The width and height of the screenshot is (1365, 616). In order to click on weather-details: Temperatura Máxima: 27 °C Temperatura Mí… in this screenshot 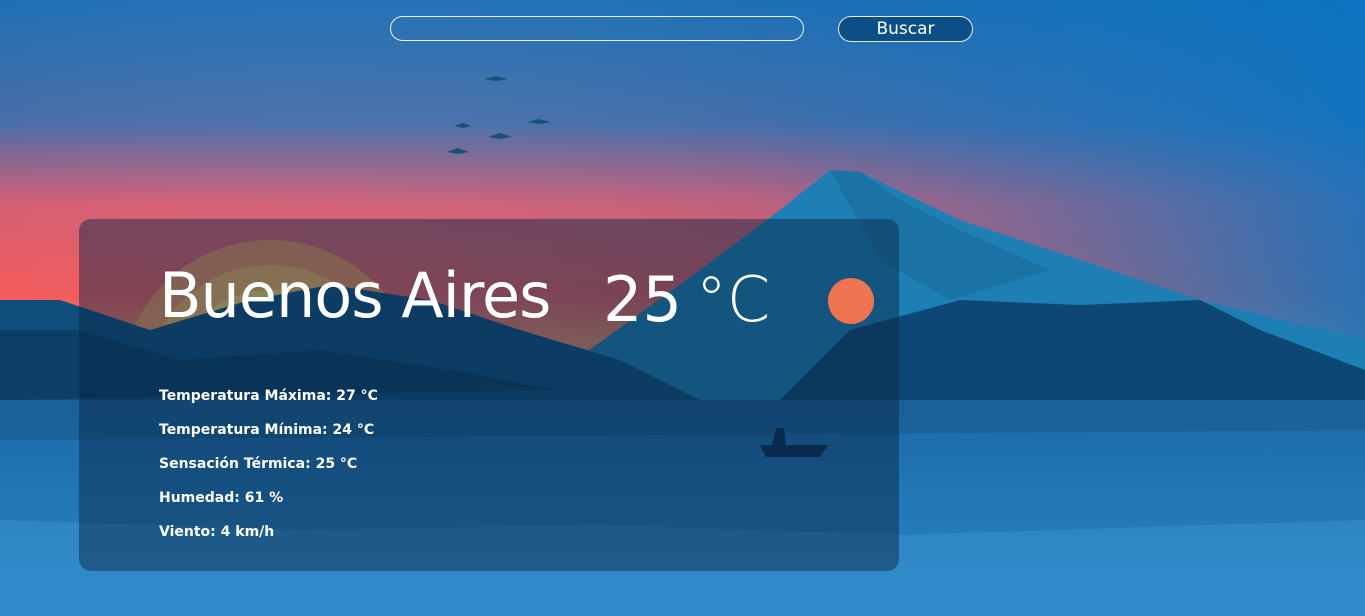, I will do `click(268, 470)`.